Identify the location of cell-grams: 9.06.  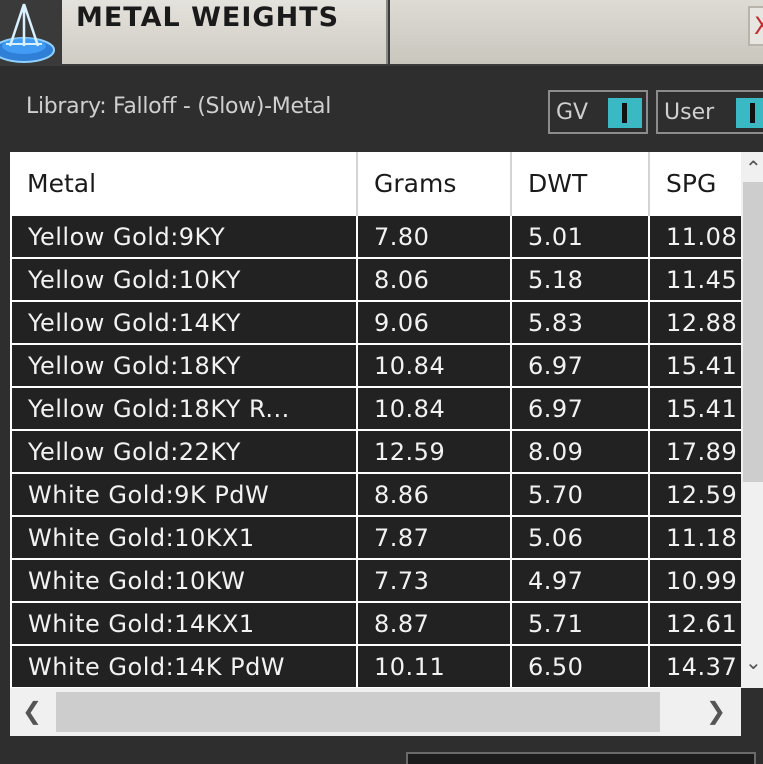
(434, 322).